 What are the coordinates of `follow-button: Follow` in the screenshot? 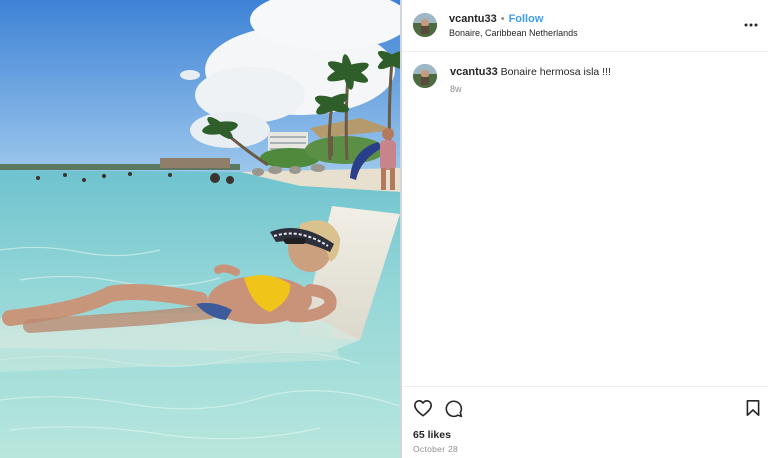 It's located at (526, 19).